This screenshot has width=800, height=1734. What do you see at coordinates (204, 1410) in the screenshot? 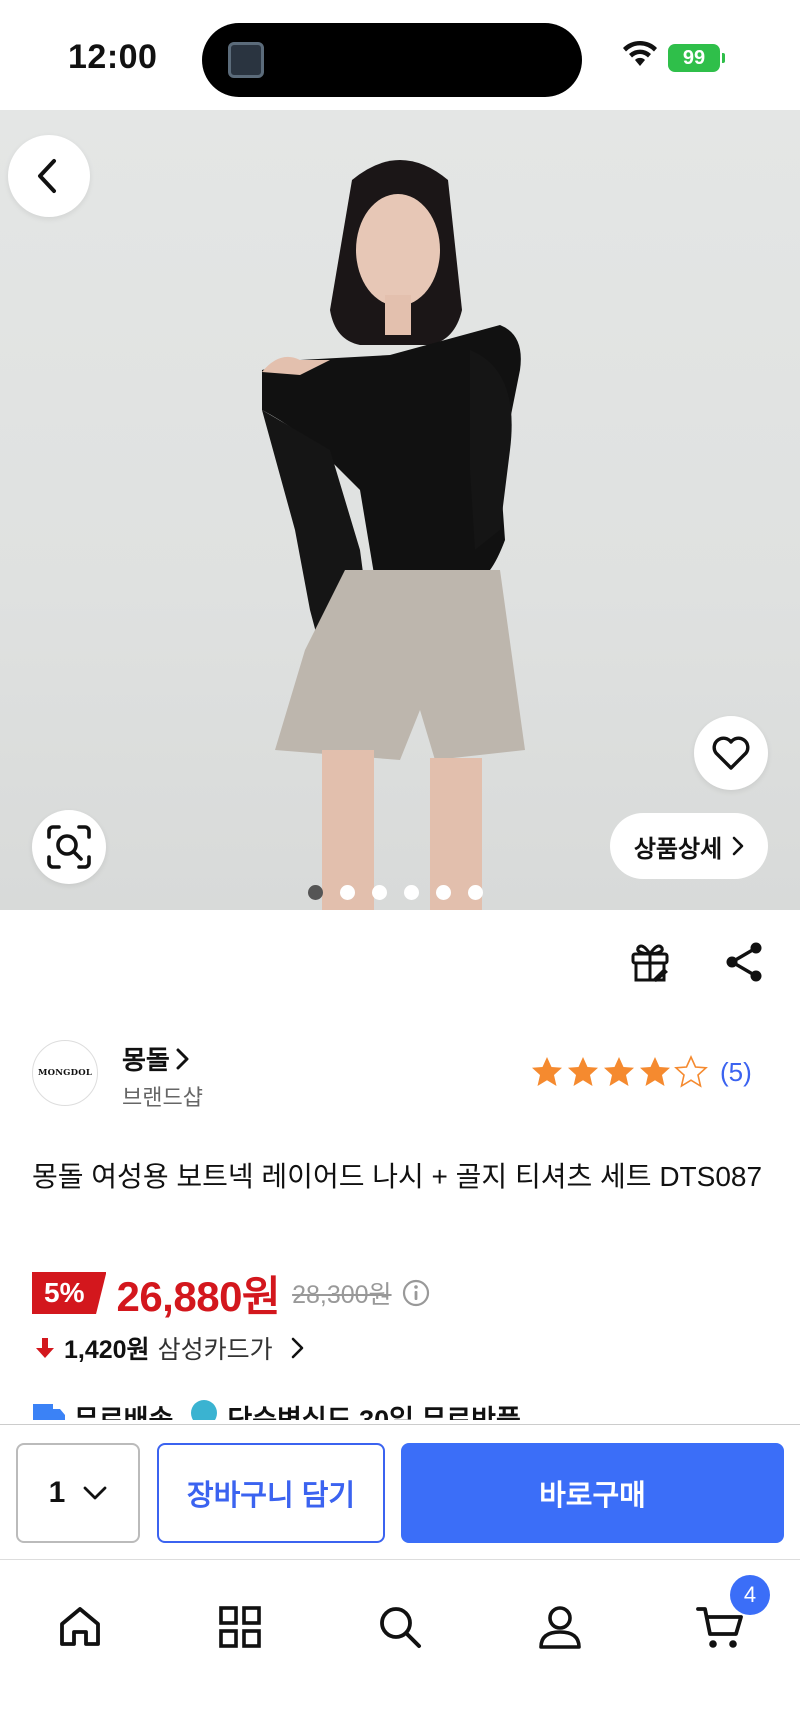
I see `return-icon` at bounding box center [204, 1410].